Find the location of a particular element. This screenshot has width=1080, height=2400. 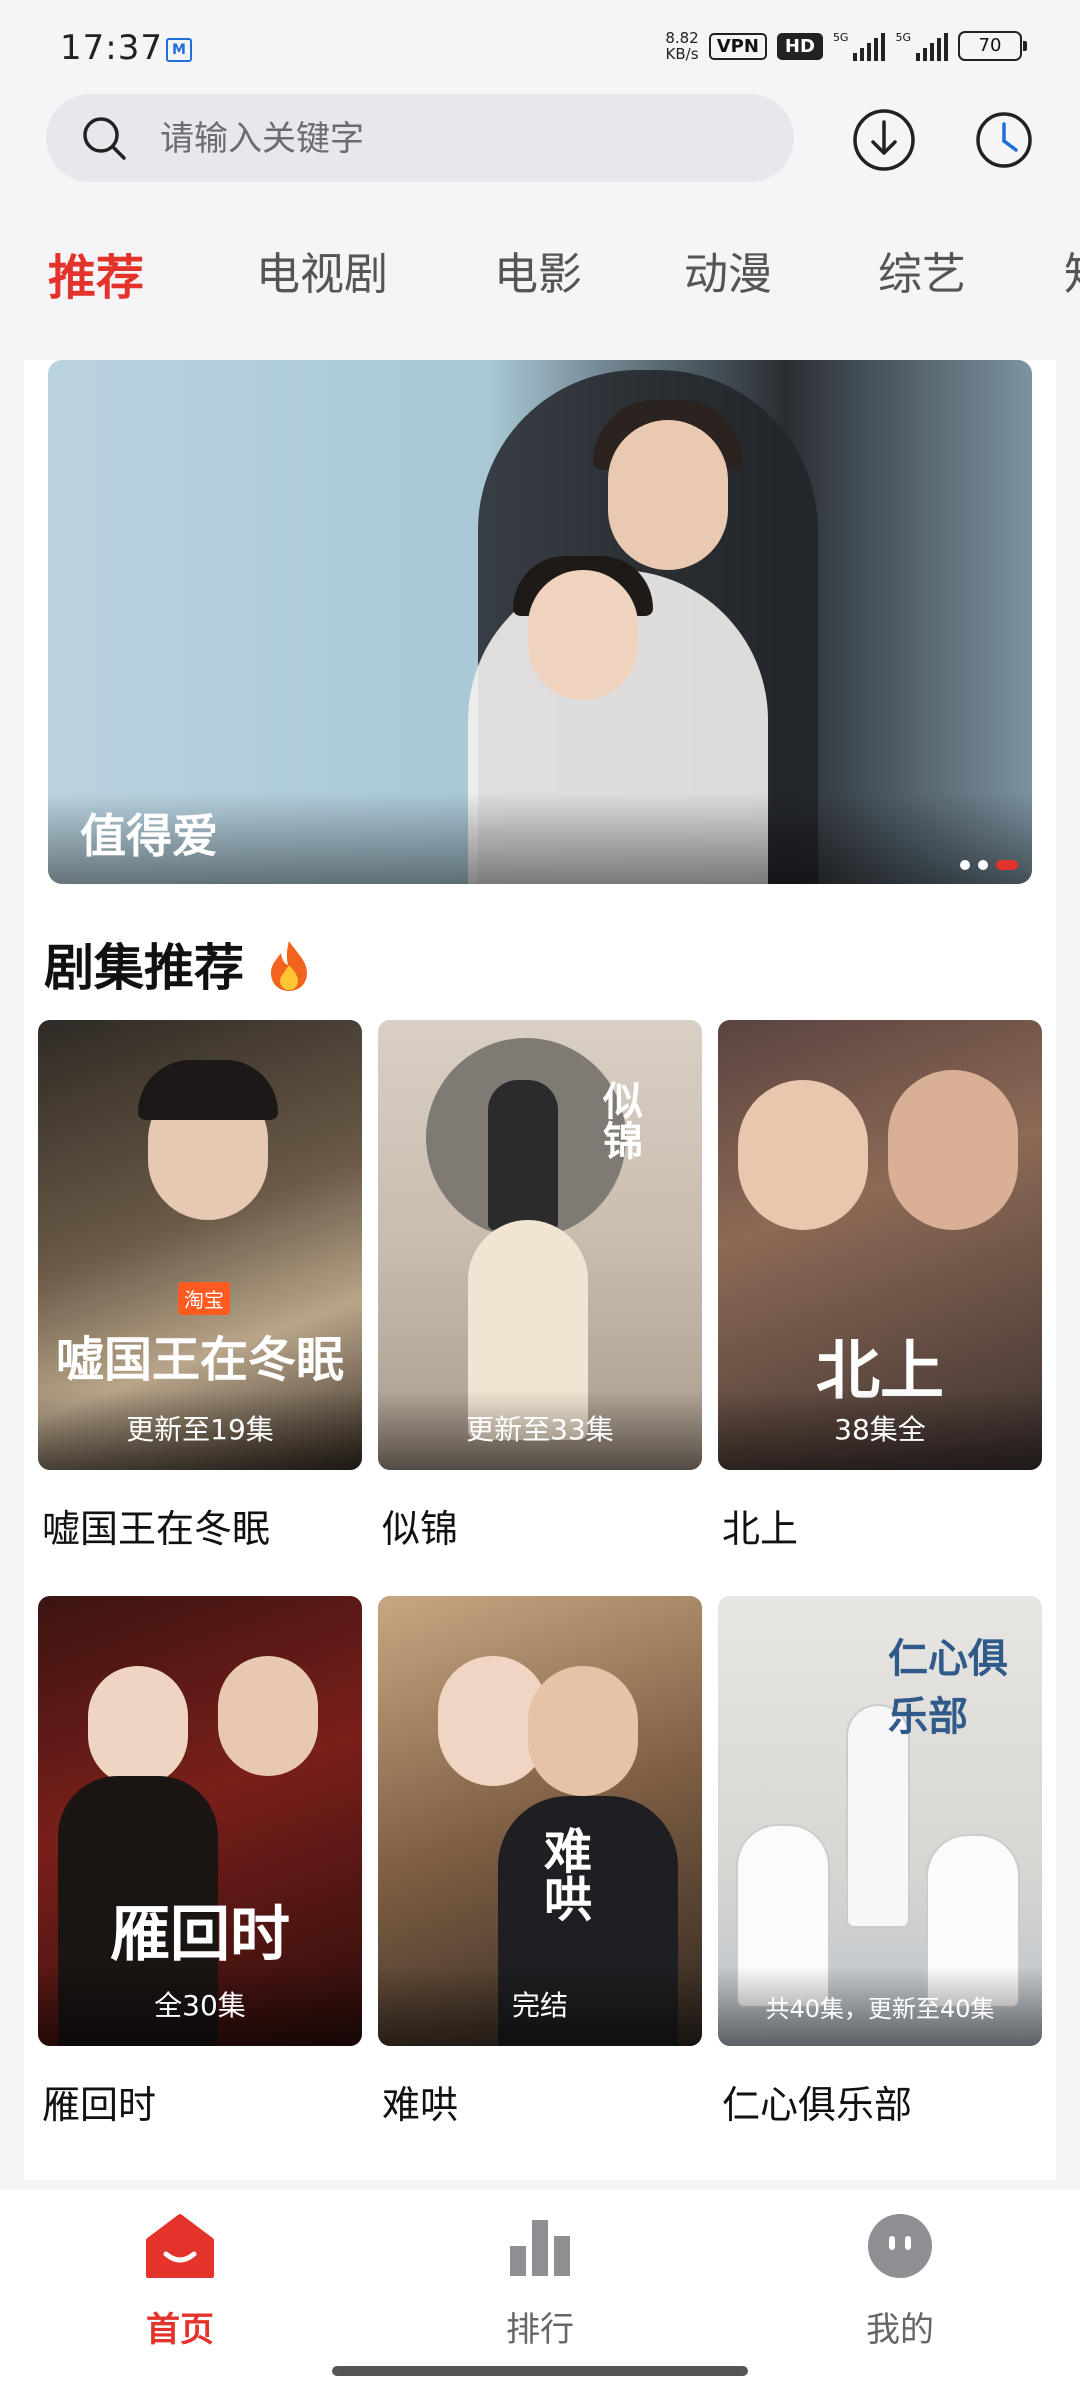

network-speed: 8.82 KB/s is located at coordinates (682, 46).